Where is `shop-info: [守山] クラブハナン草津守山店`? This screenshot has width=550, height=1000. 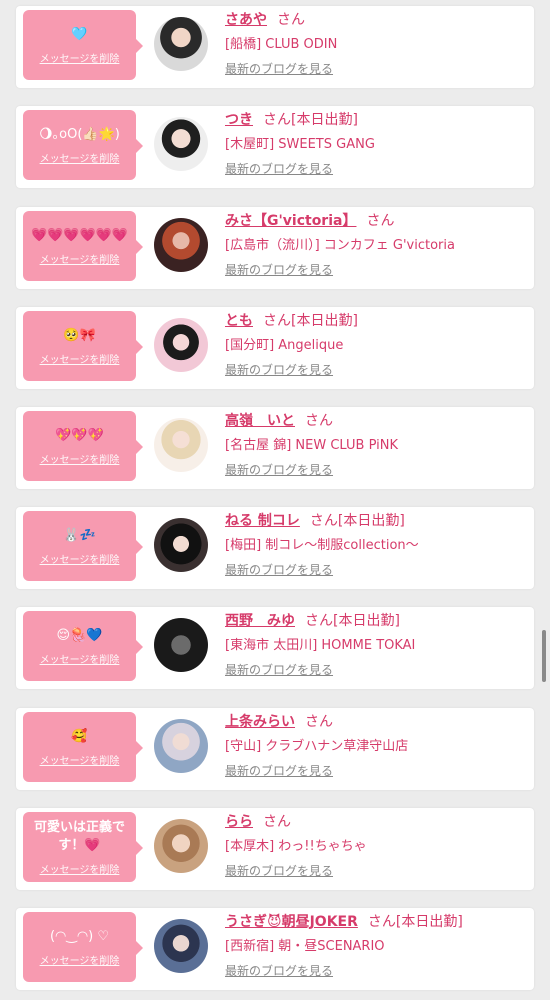 shop-info: [守山] クラブハナン草津守山店 is located at coordinates (317, 746).